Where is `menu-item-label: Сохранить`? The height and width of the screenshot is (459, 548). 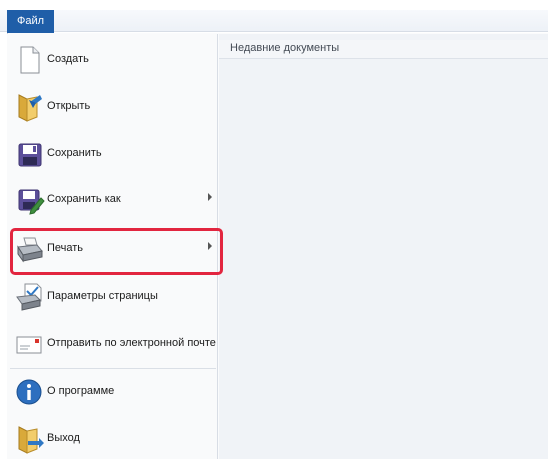 menu-item-label: Сохранить is located at coordinates (74, 153).